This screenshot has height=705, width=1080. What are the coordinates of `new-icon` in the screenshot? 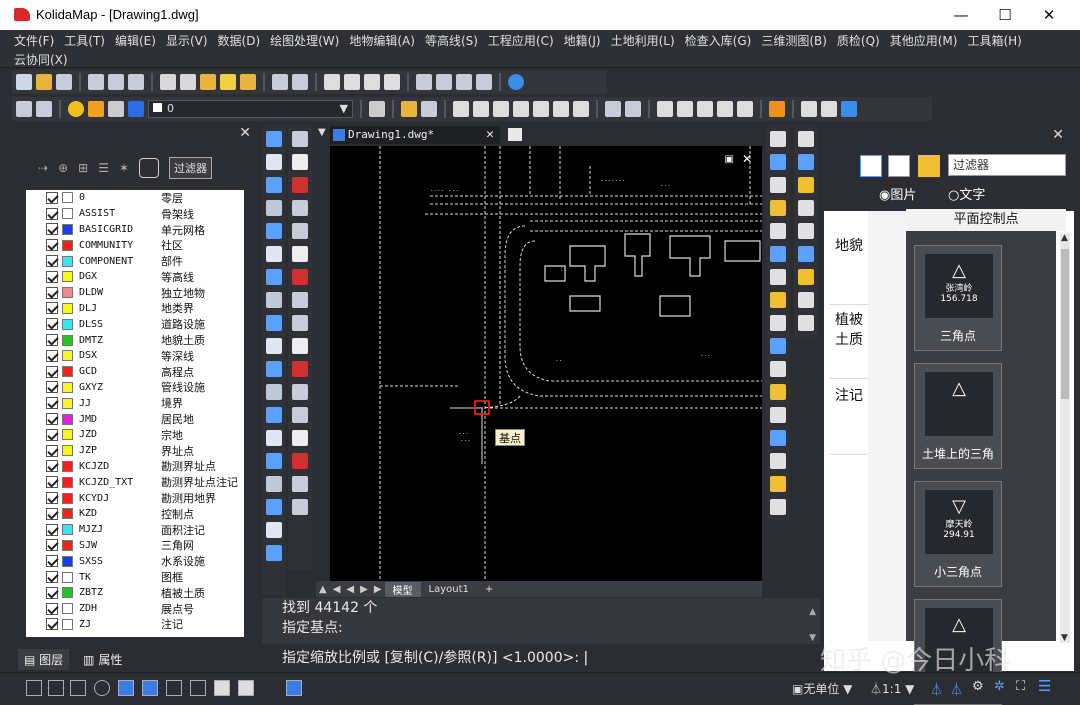 It's located at (24, 82).